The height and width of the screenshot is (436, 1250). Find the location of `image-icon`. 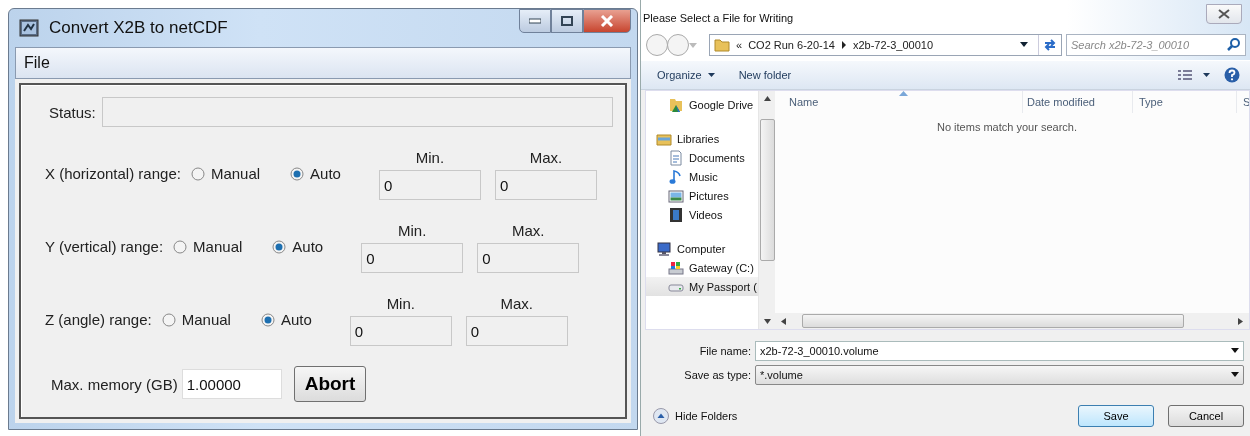

image-icon is located at coordinates (676, 195).